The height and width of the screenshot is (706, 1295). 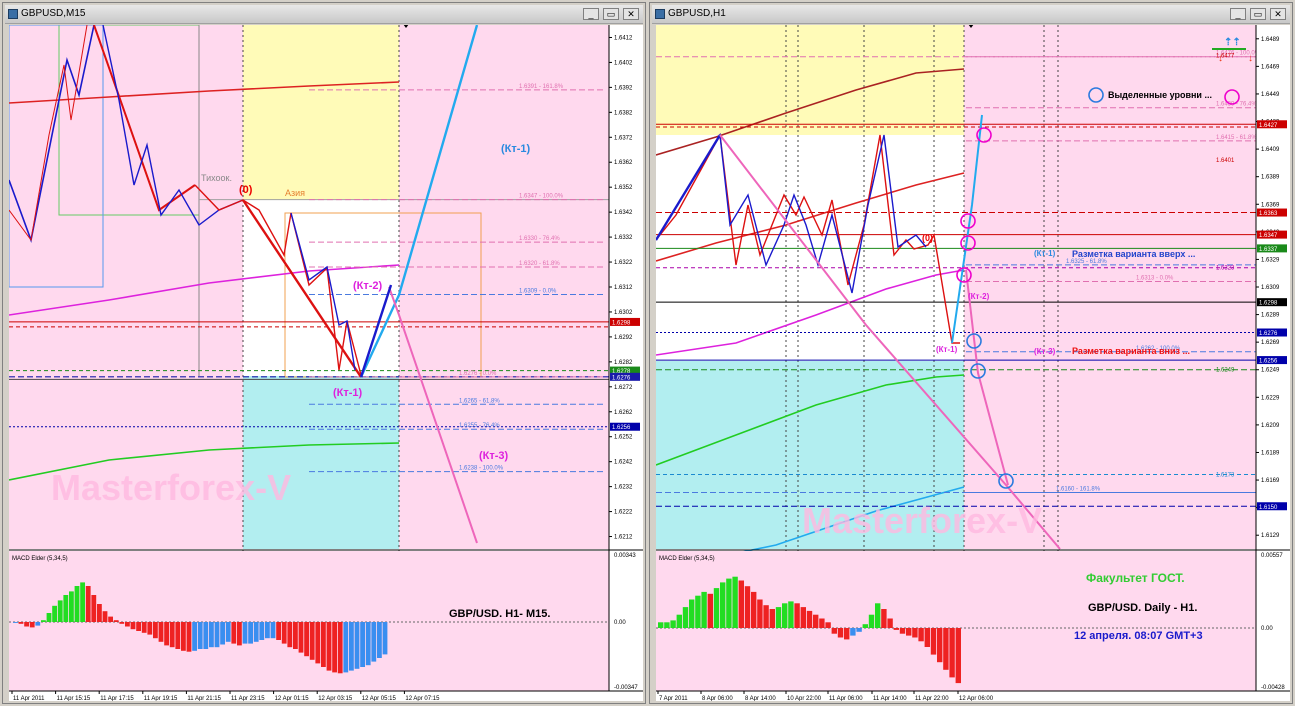 I want to click on price-tick-label: 1.6309, so click(x=1270, y=288).